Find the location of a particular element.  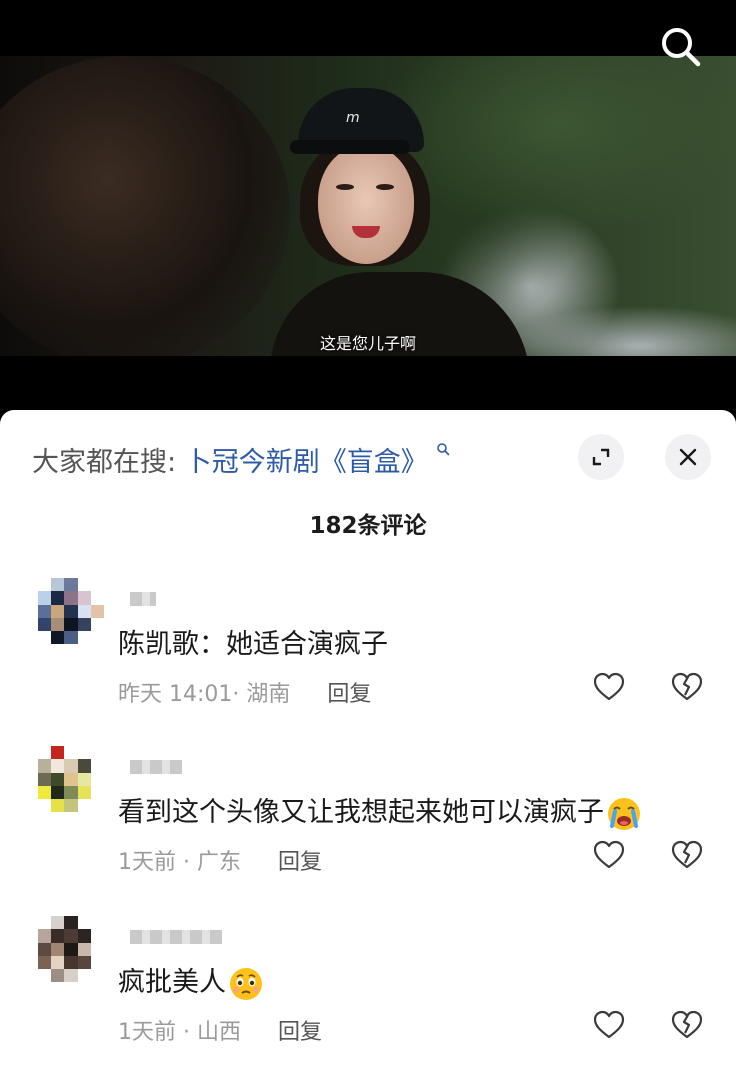

comment-time: 昨天 14:01 is located at coordinates (175, 694).